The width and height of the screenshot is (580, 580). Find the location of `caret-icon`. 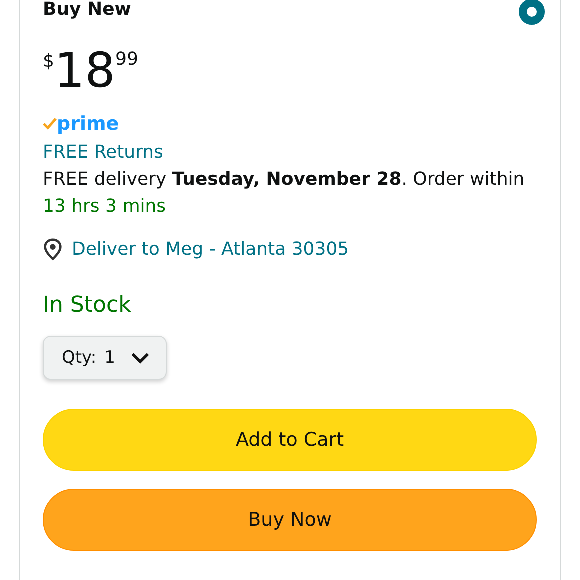

caret-icon is located at coordinates (140, 358).